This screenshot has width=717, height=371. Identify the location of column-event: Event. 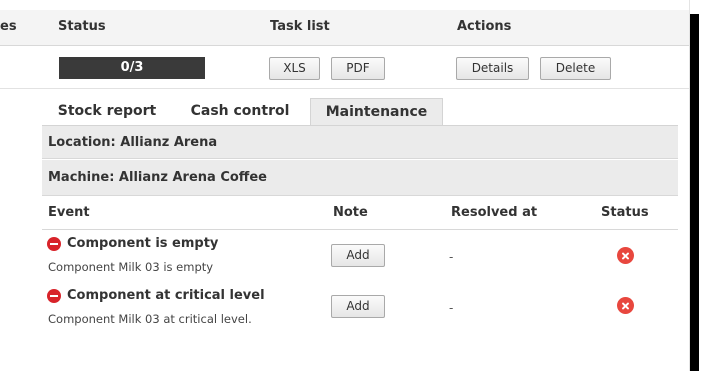
(69, 212).